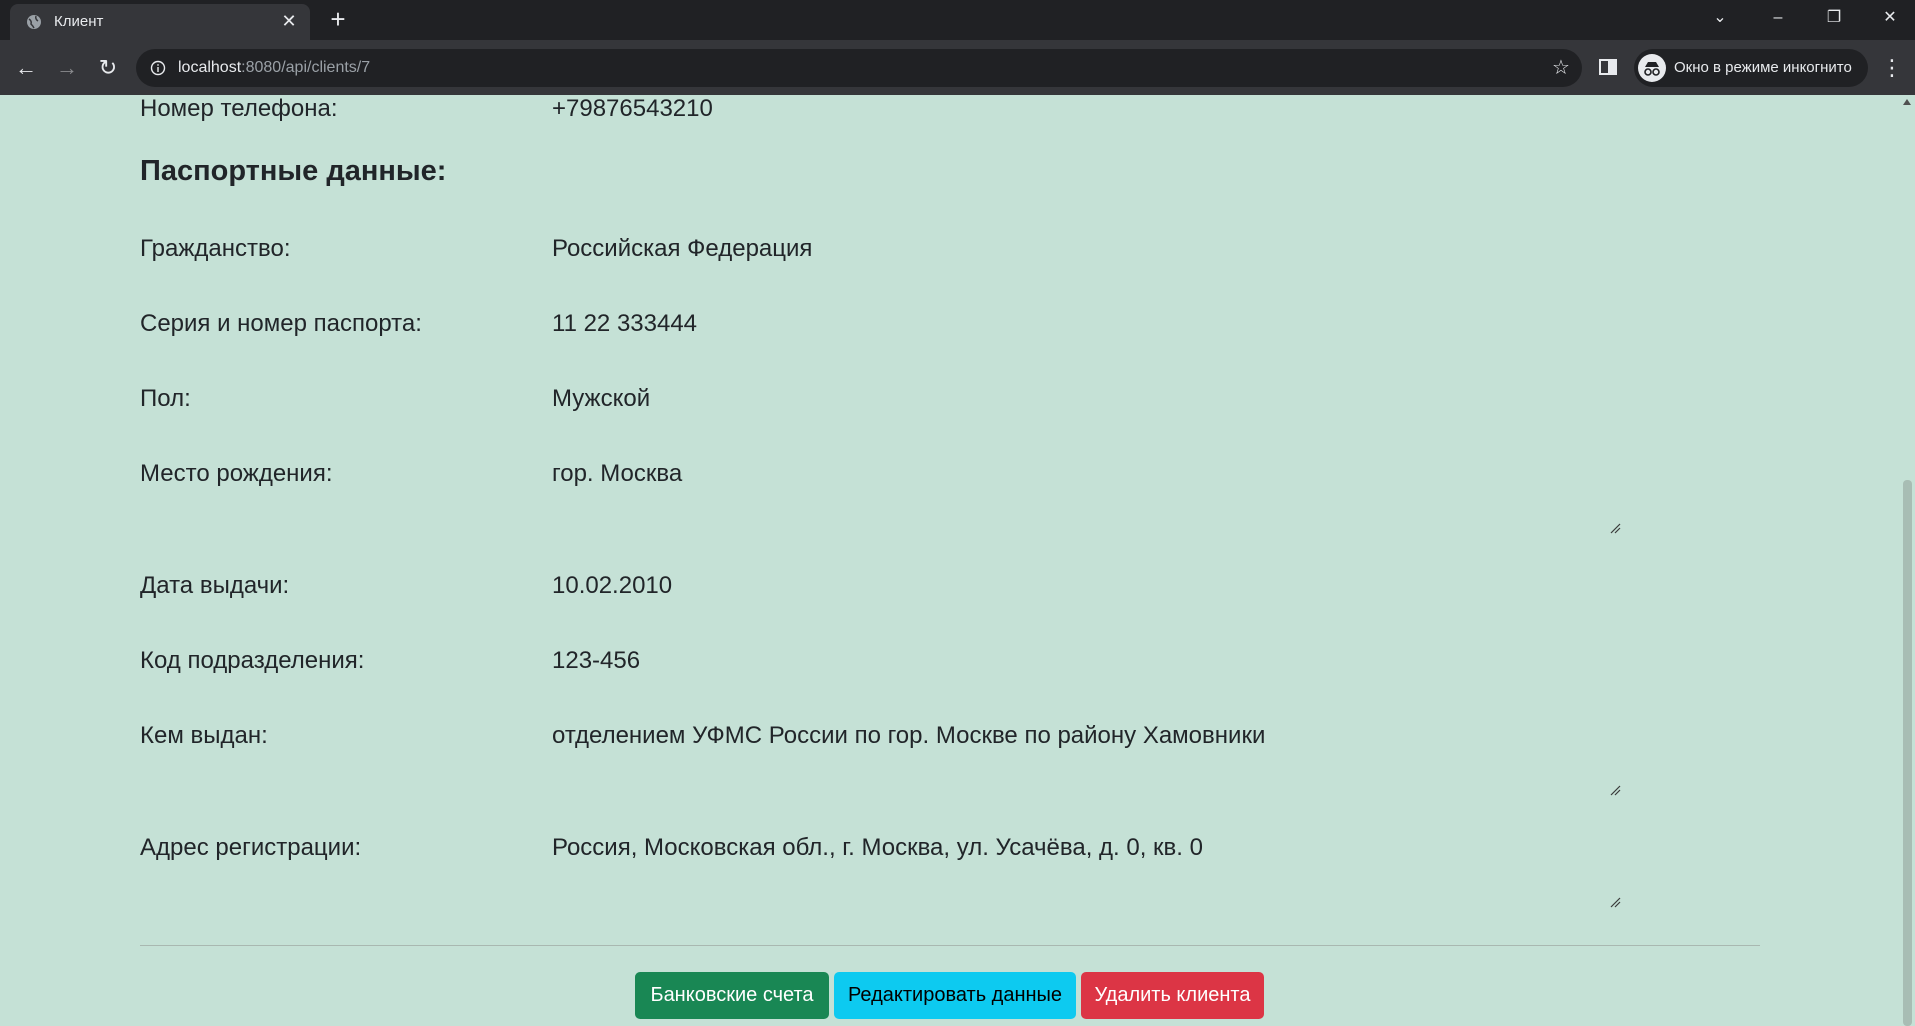  I want to click on passport-heading: Паспортные данные:, so click(293, 171).